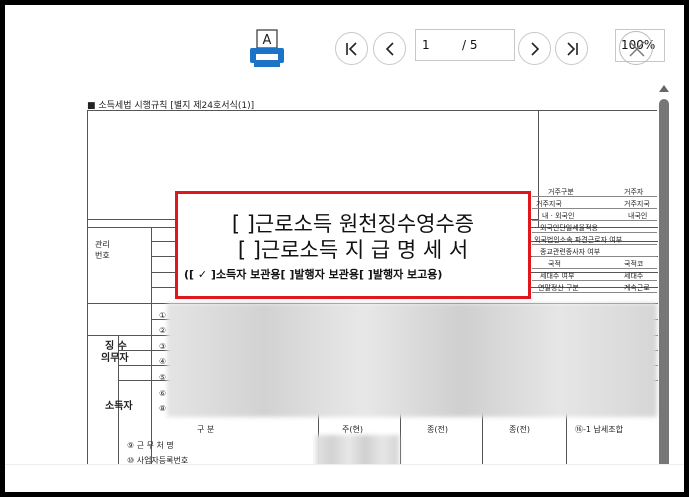 This screenshot has width=689, height=497. What do you see at coordinates (267, 40) in the screenshot?
I see `svg-text: A` at bounding box center [267, 40].